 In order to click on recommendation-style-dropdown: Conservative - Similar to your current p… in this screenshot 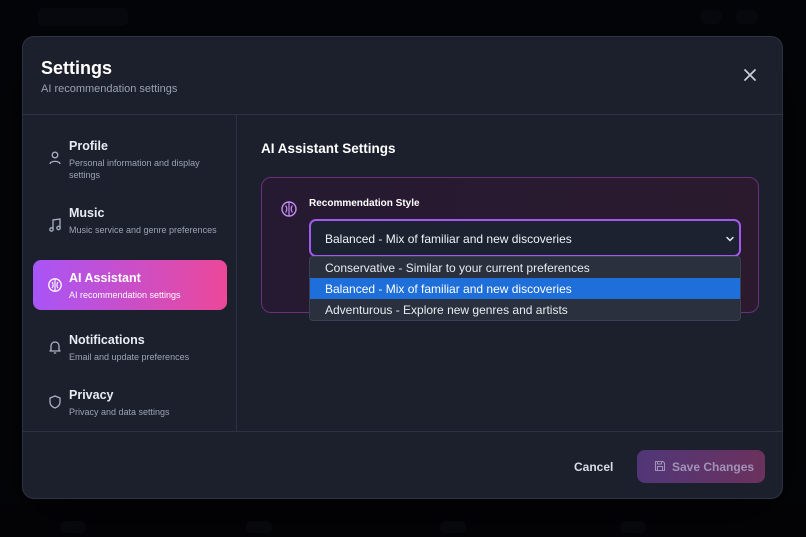, I will do `click(525, 288)`.